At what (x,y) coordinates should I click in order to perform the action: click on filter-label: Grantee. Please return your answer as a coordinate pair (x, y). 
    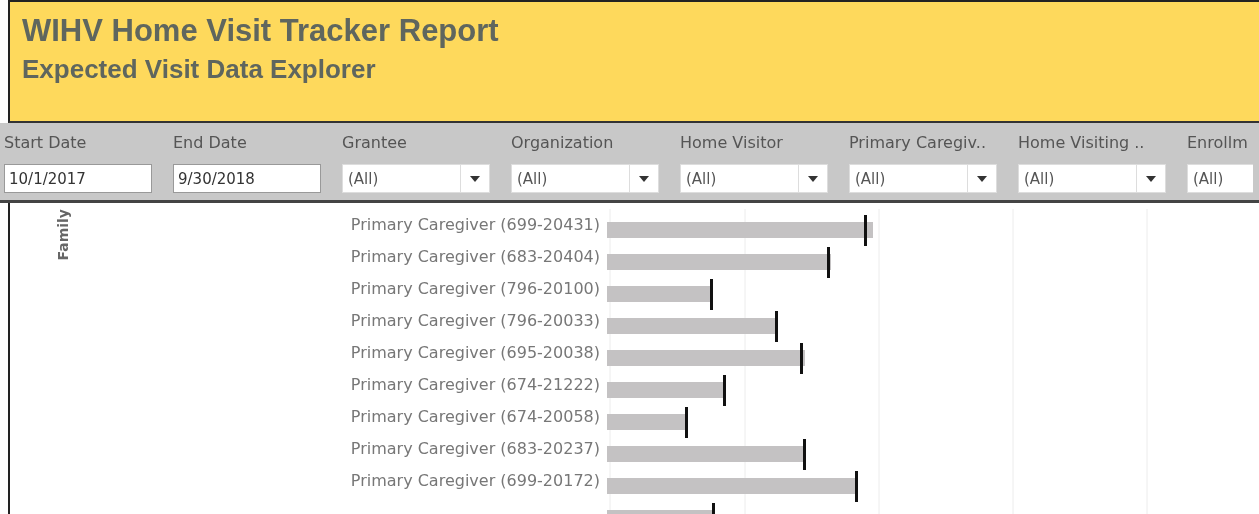
    Looking at the image, I should click on (375, 143).